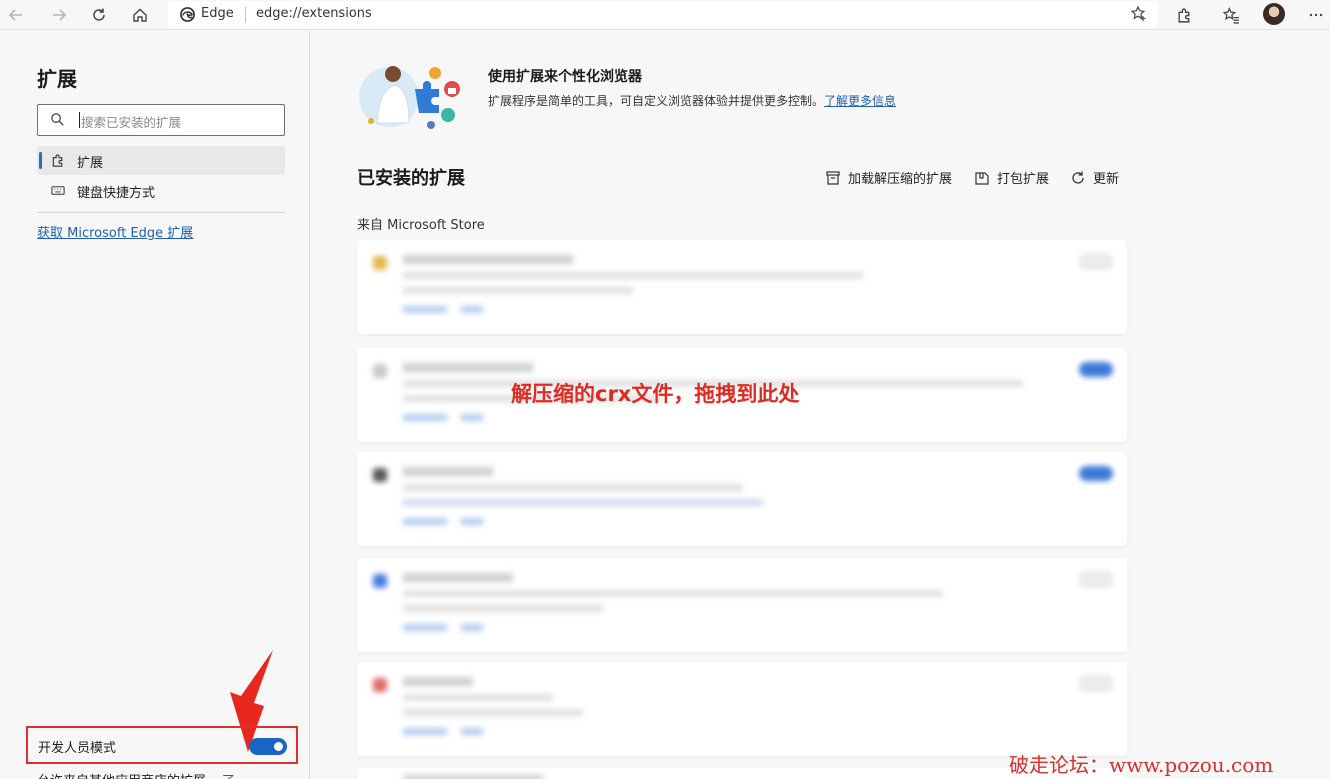 Image resolution: width=1330 pixels, height=779 pixels. Describe the element at coordinates (900, 179) in the screenshot. I see `load-unpacked-label: 加载解压缩的扩展` at that location.